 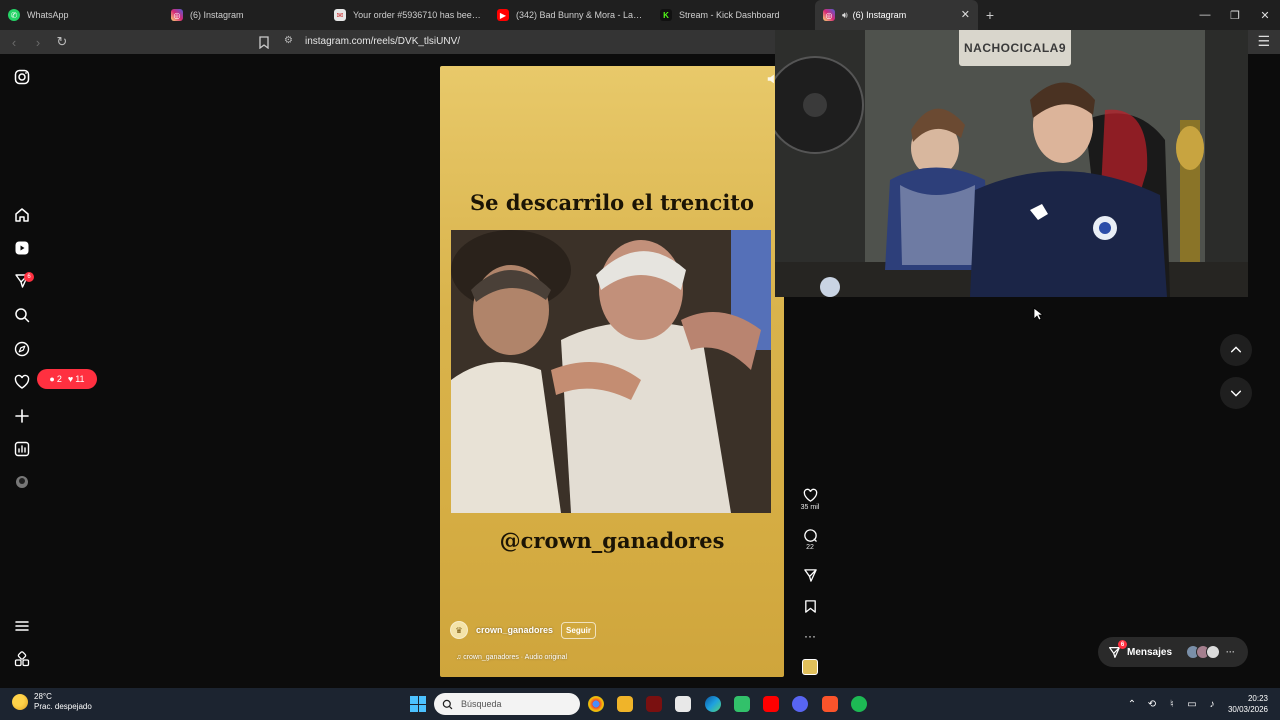 What do you see at coordinates (990, 15) in the screenshot?
I see `new-tab-button: +` at bounding box center [990, 15].